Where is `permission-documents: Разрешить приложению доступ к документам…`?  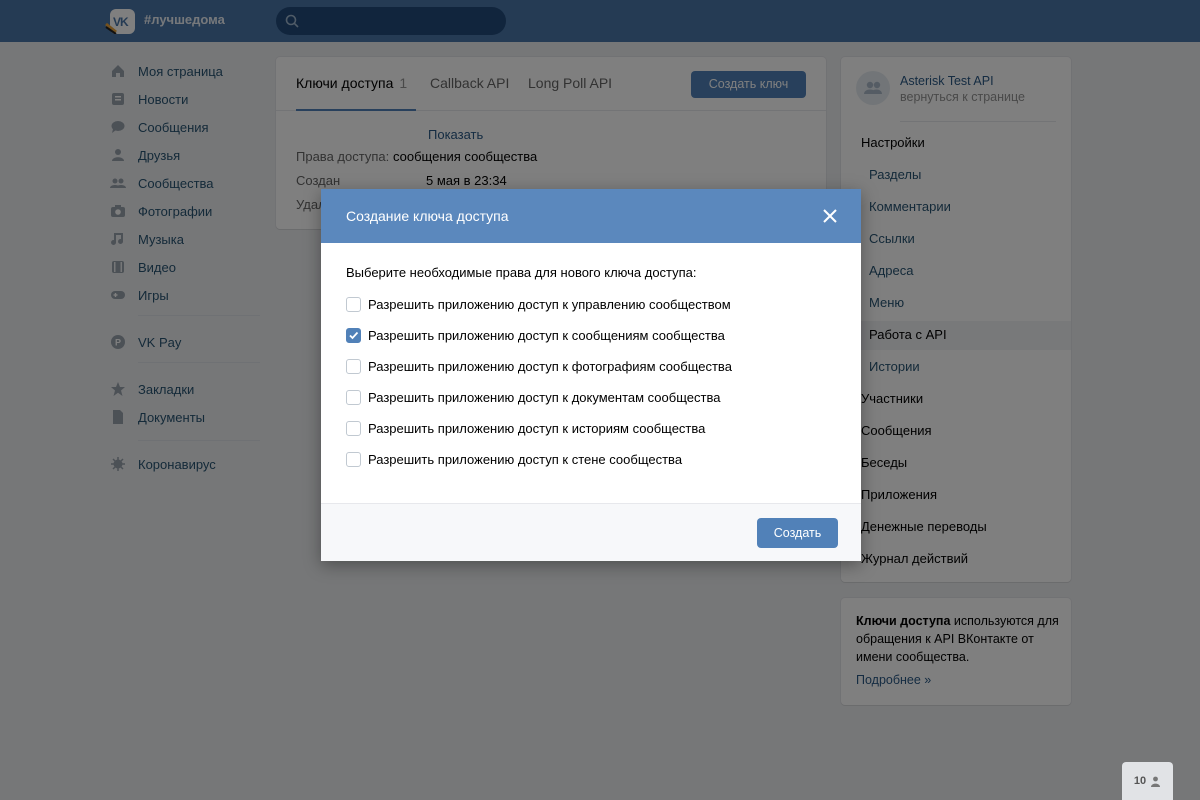 permission-documents: Разрешить приложению доступ к документам… is located at coordinates (533, 397).